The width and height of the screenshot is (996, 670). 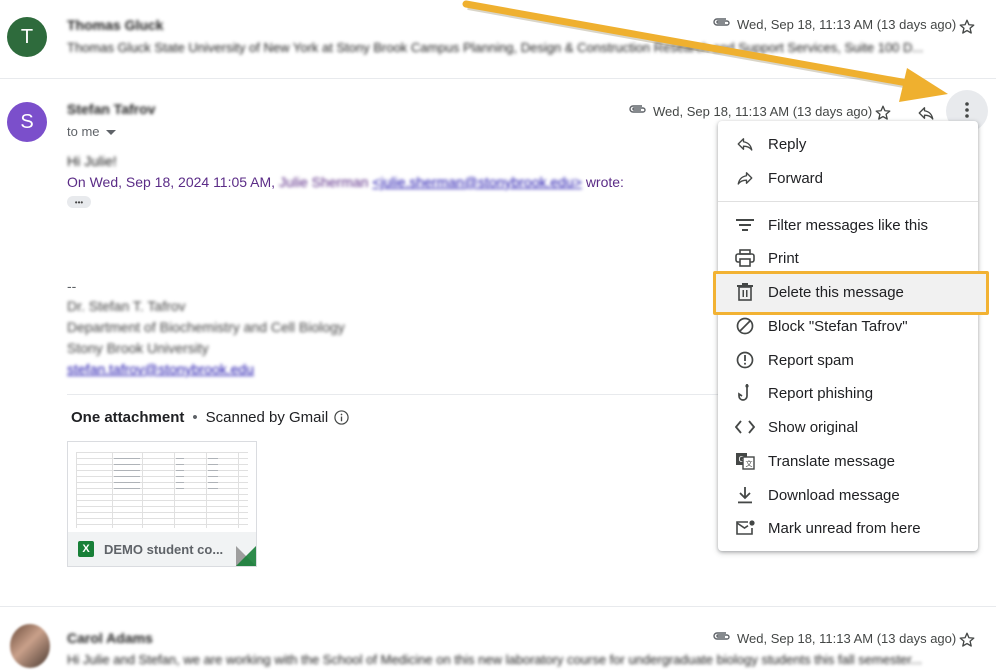 What do you see at coordinates (745, 360) in the screenshot?
I see `spam-icon` at bounding box center [745, 360].